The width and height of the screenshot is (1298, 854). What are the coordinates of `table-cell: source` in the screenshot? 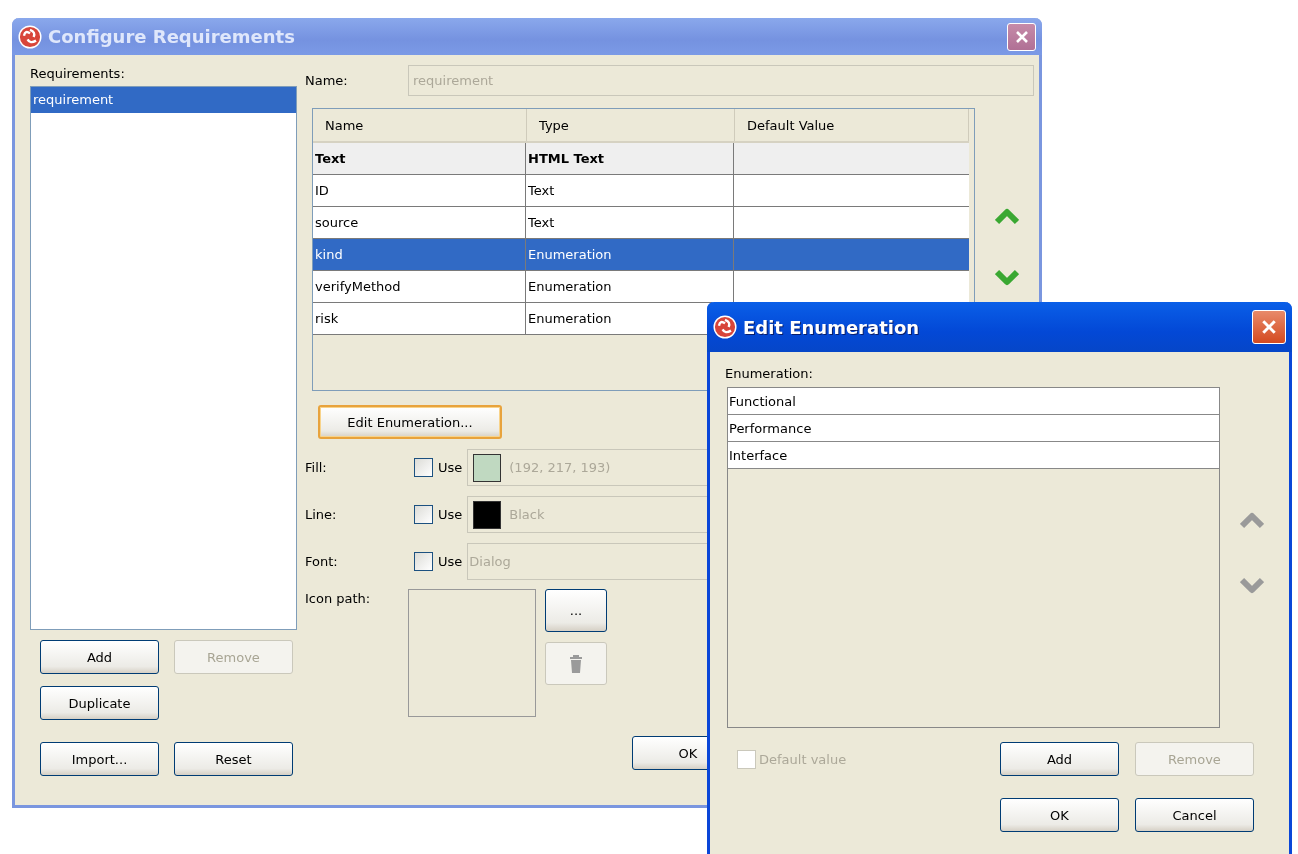 It's located at (419, 222).